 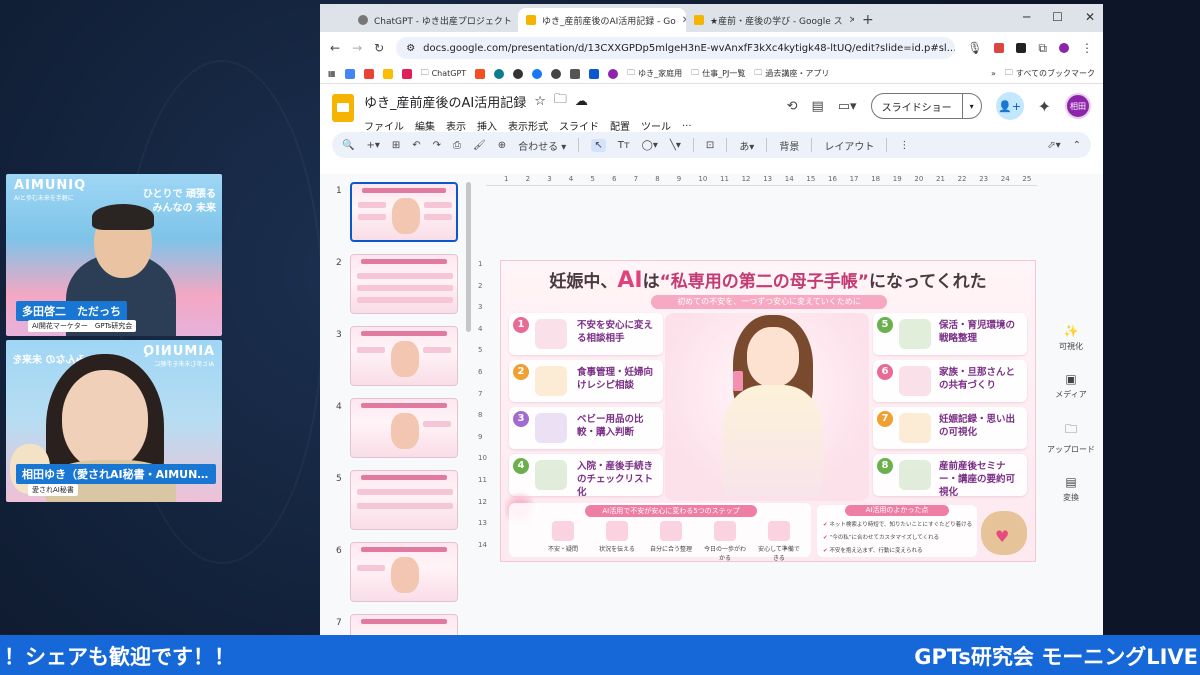 I want to click on text-box-icon: Tт, so click(x=624, y=145).